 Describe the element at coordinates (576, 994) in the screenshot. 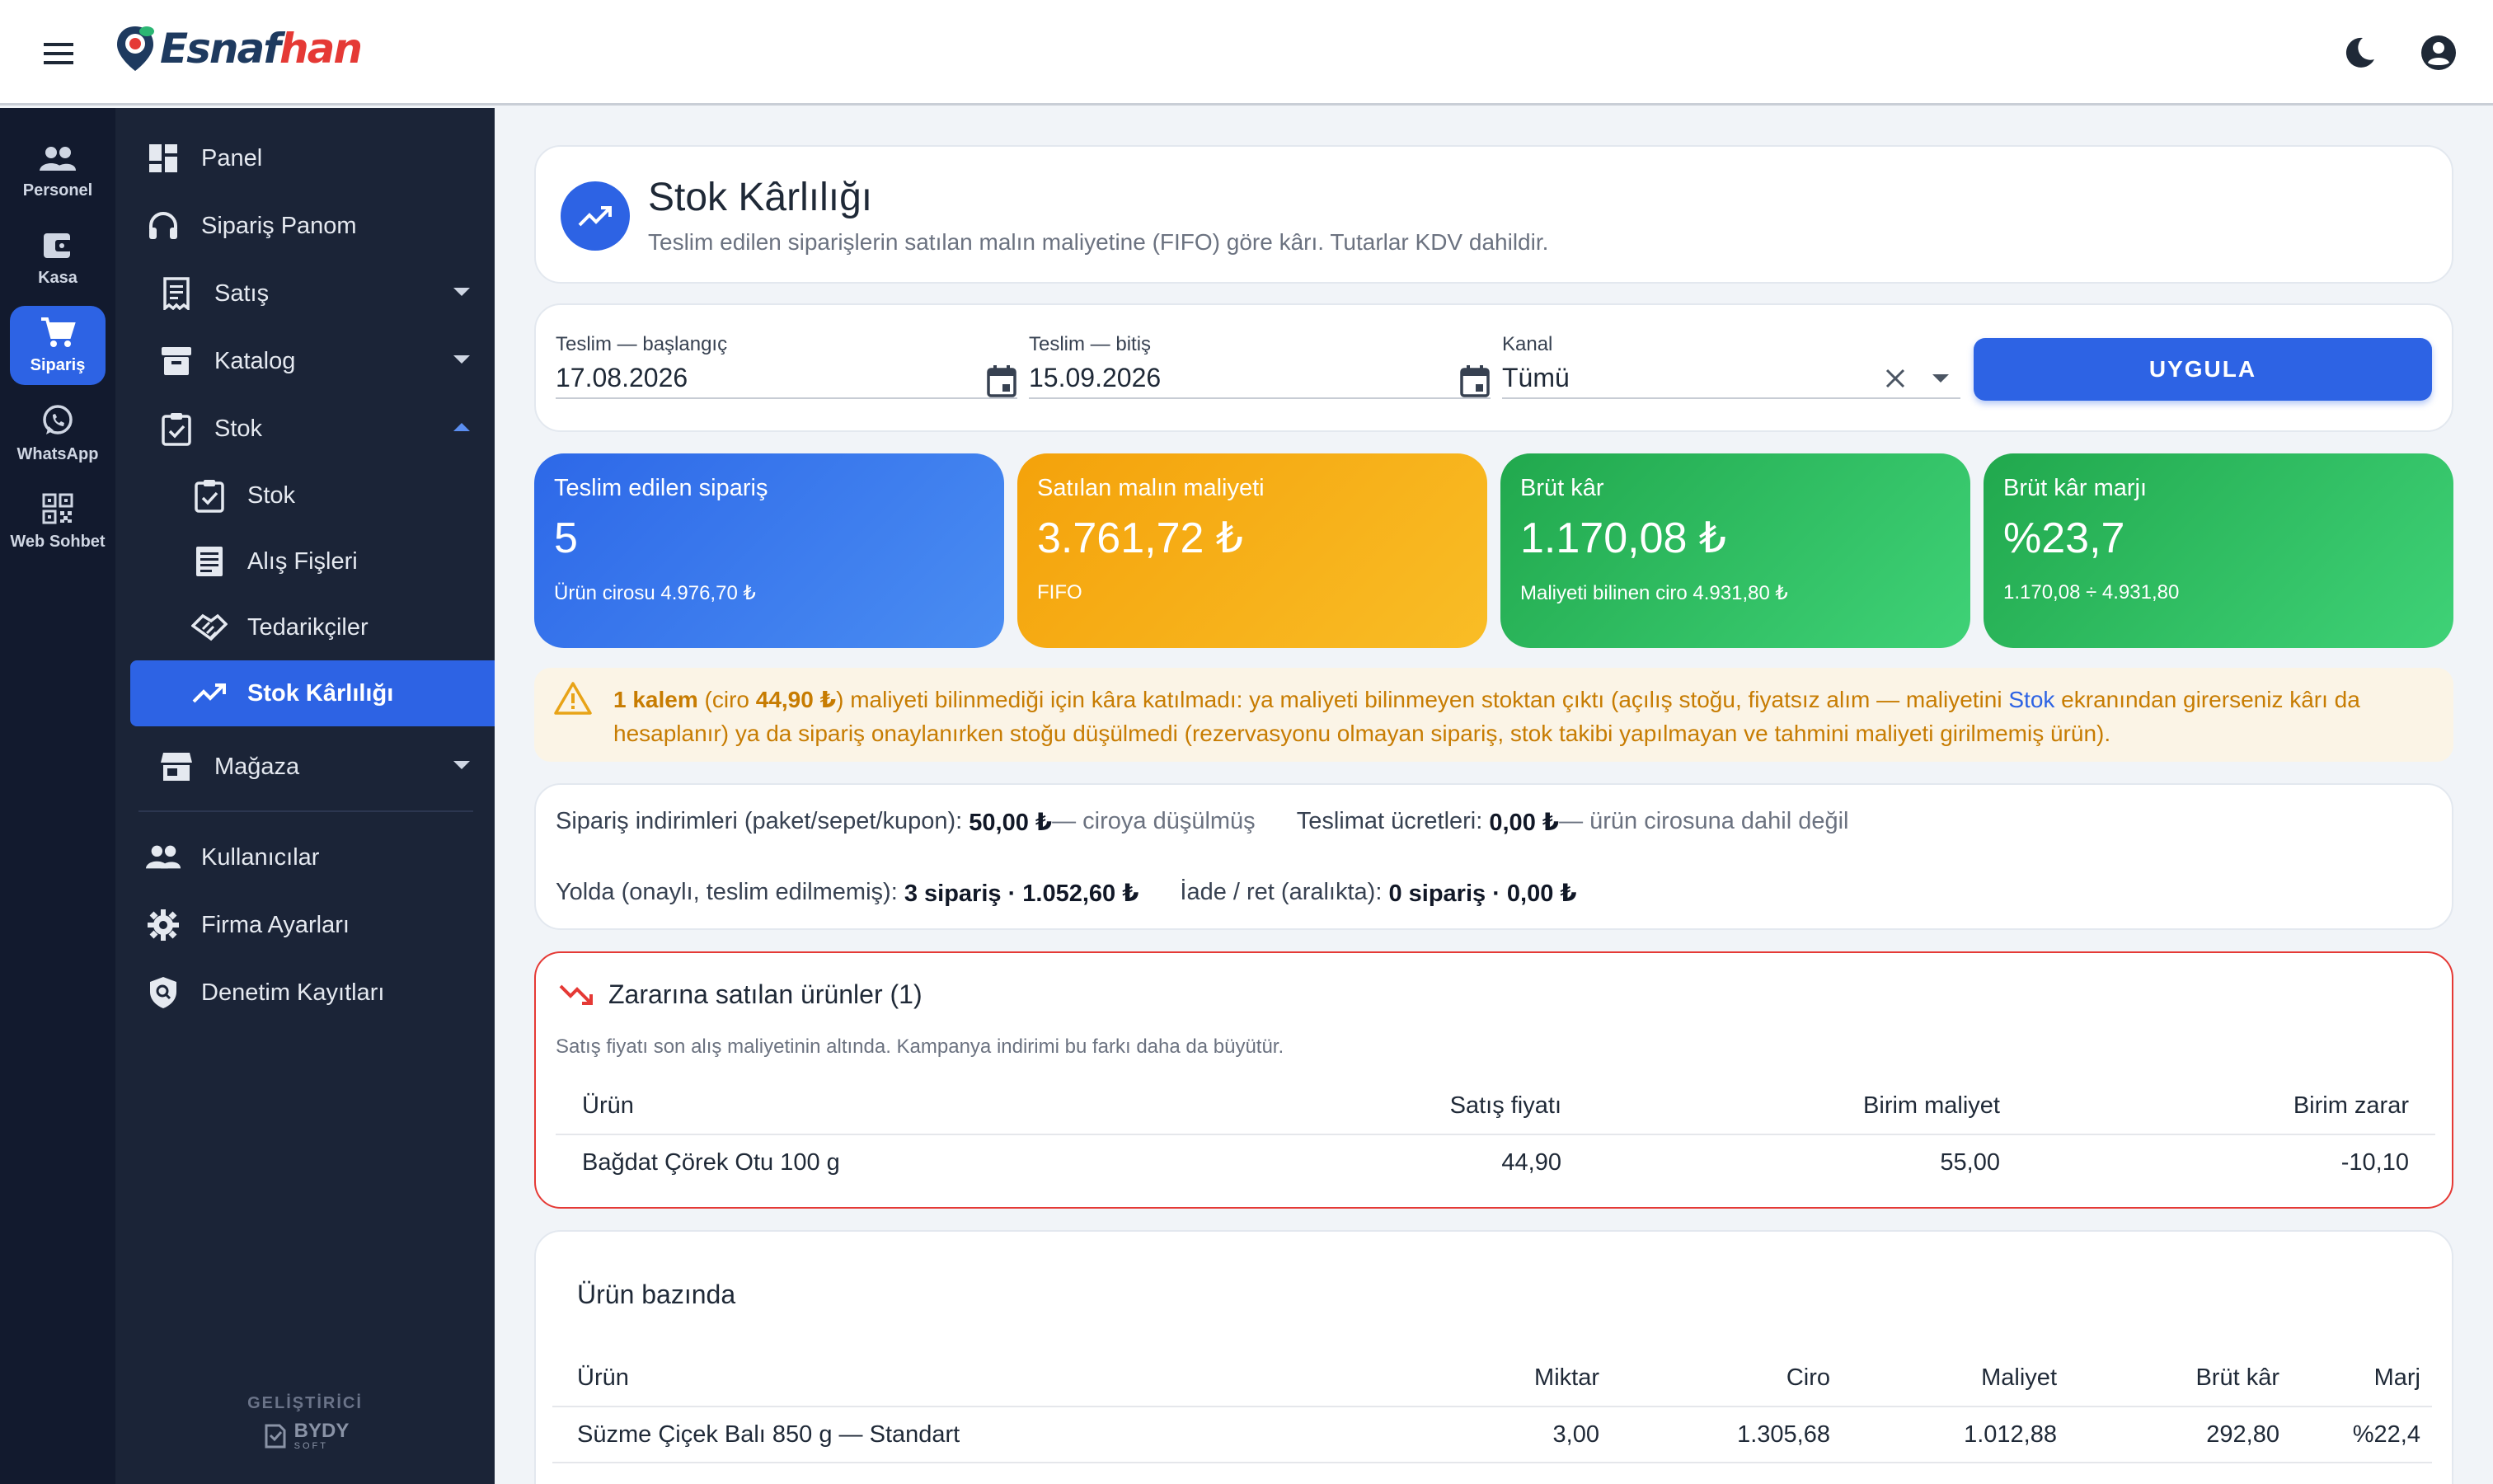

I see `trending-down-icon` at that location.